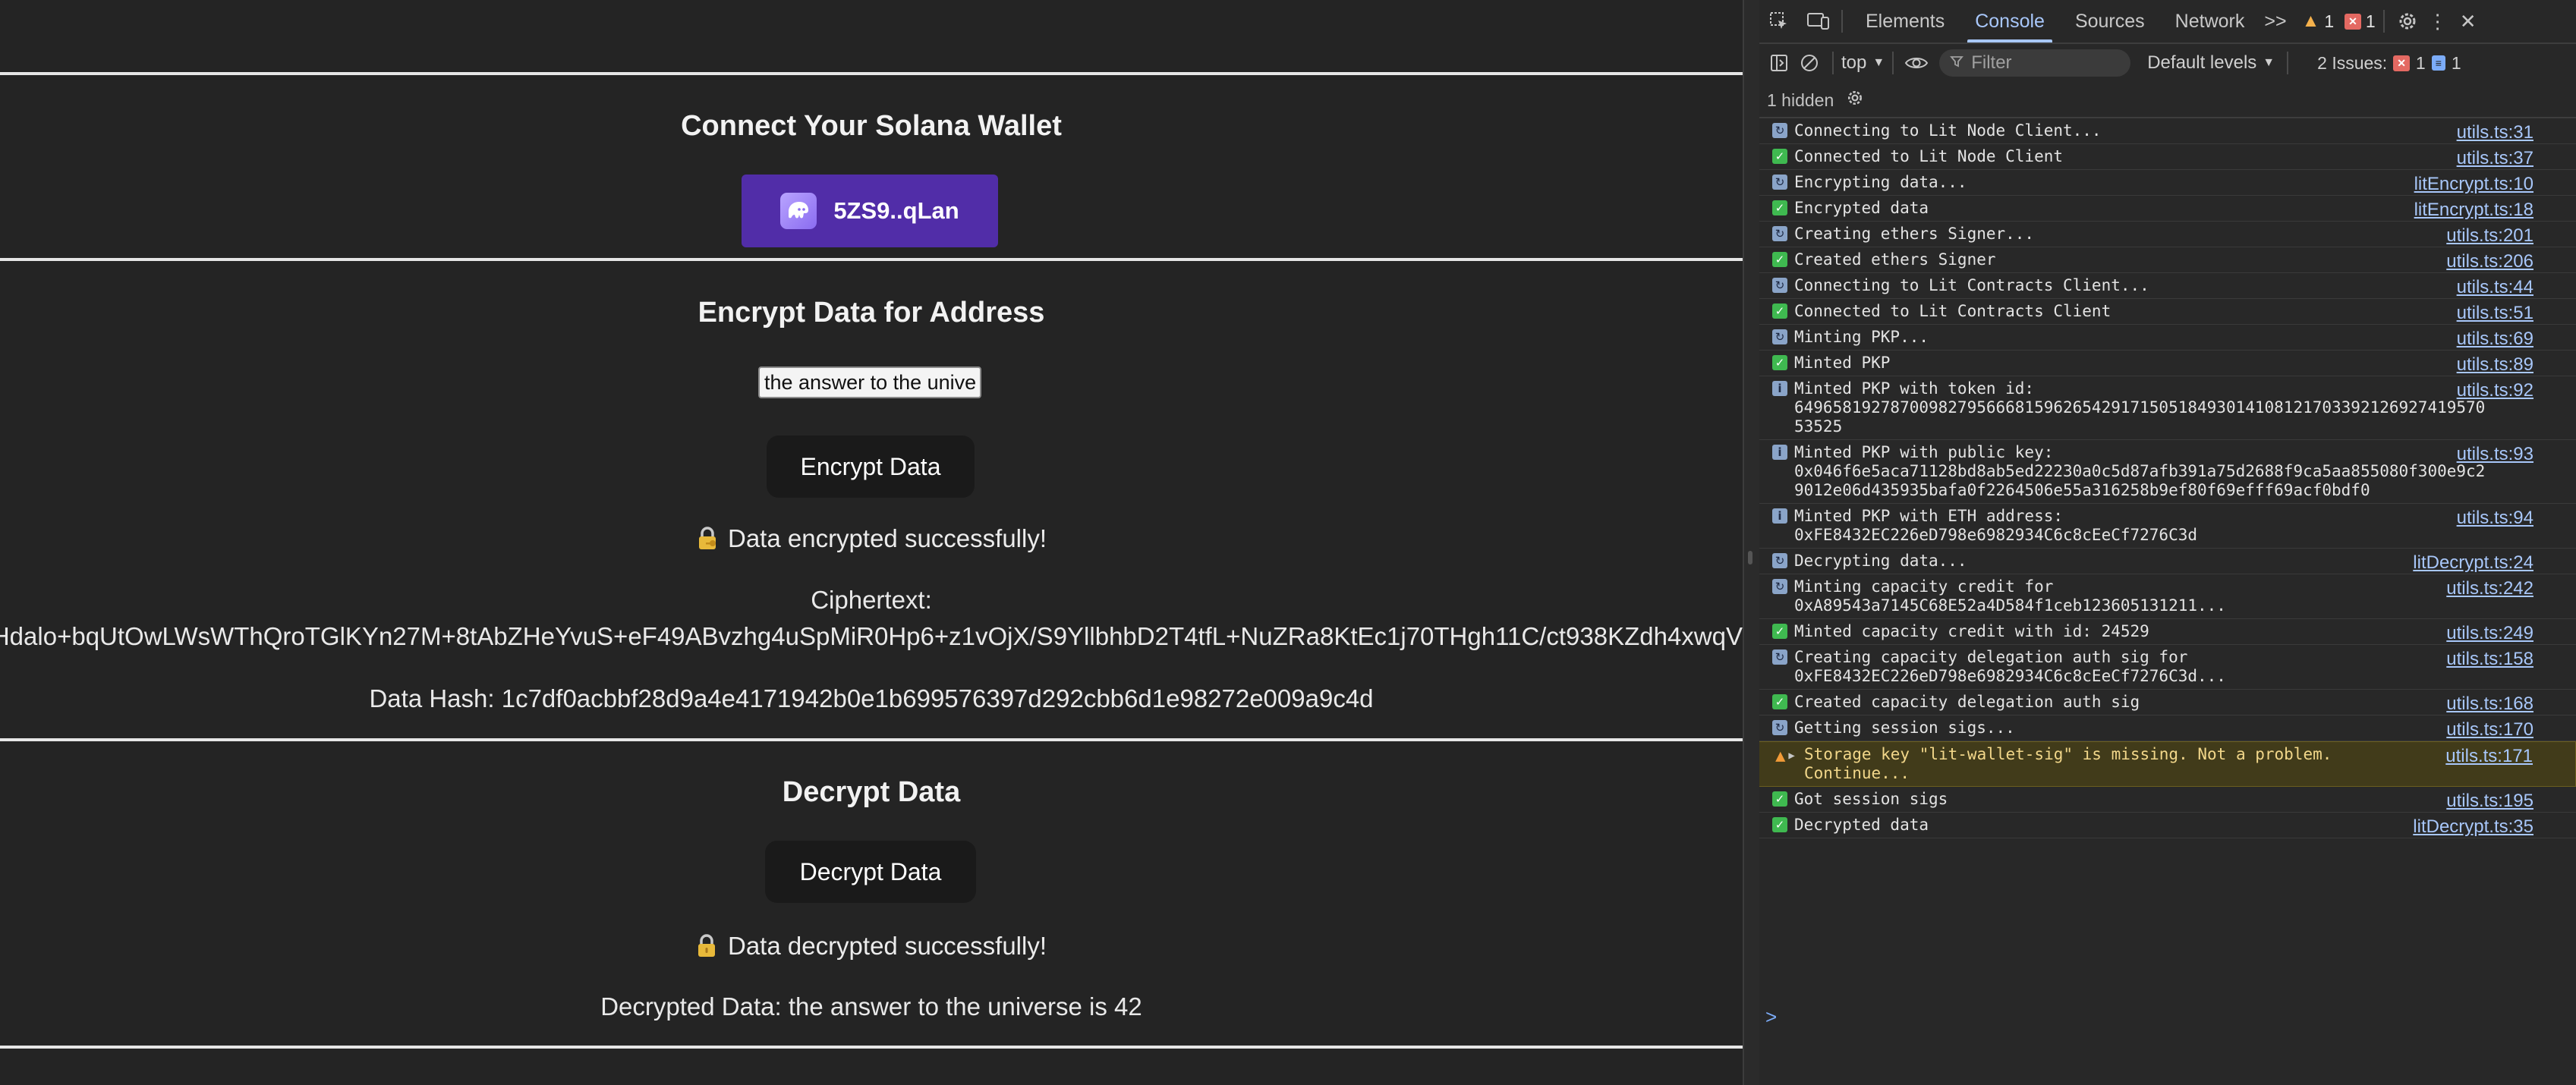 This screenshot has width=2576, height=1085. I want to click on live-expression-eye-icon, so click(1916, 63).